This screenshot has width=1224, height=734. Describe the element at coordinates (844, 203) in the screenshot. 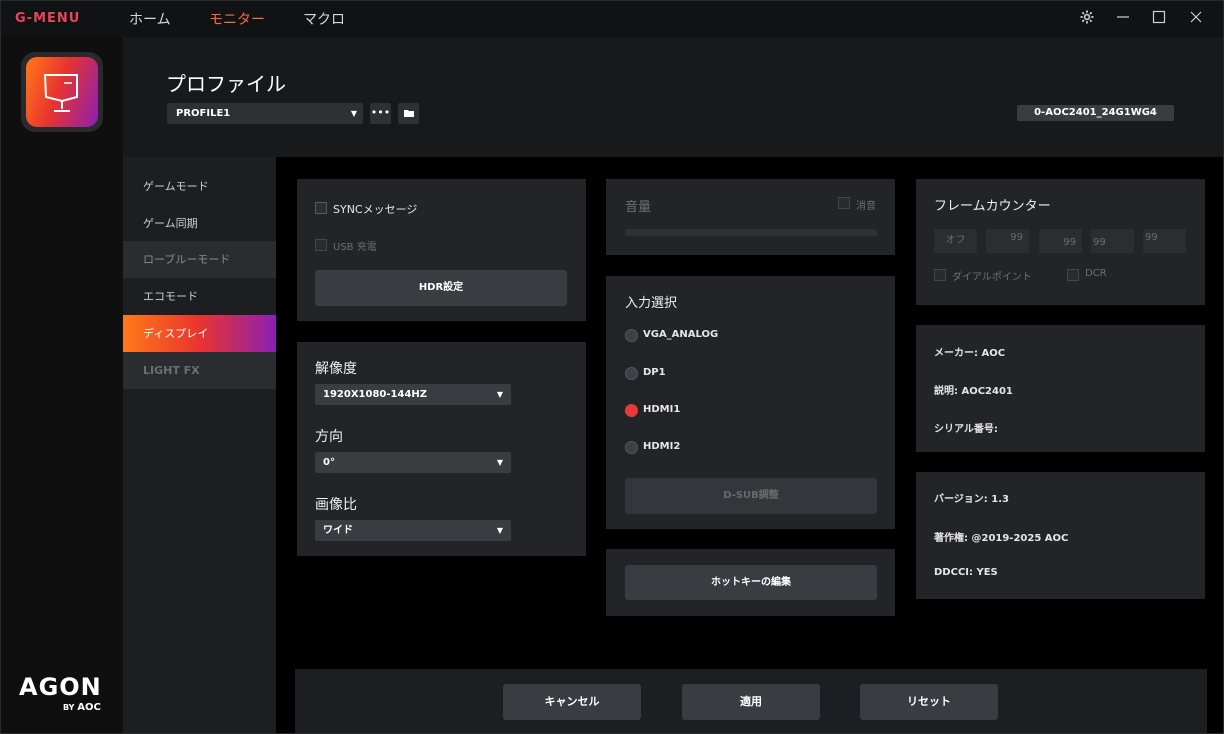

I see `mute-checkbox` at that location.